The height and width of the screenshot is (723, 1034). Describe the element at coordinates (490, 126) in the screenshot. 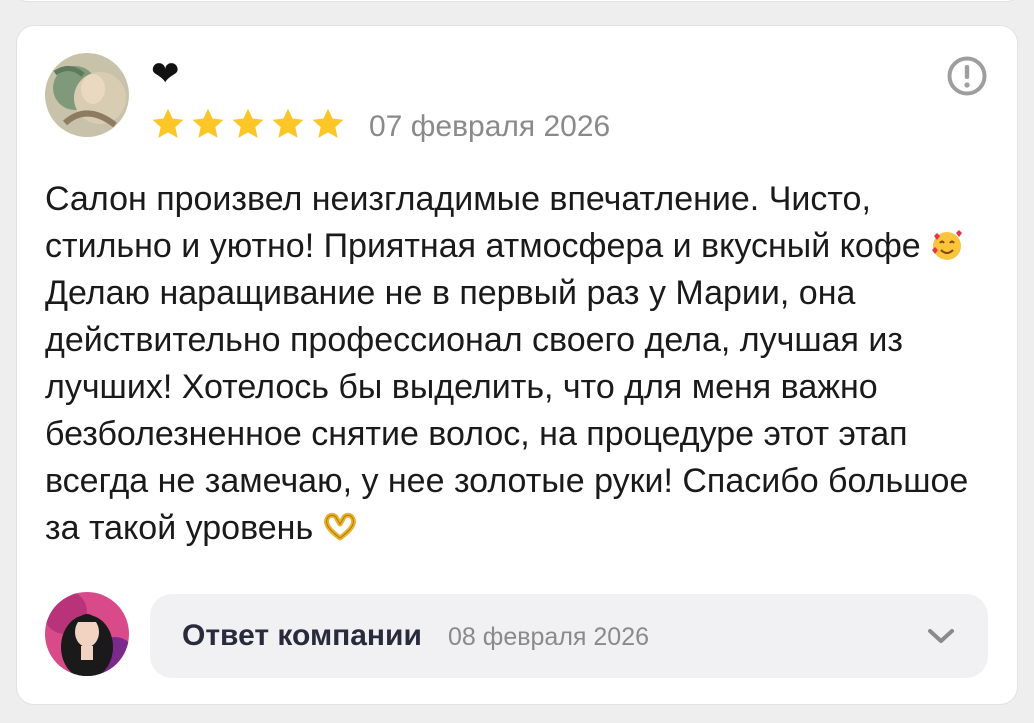

I see `review-date: 07 февраля 2026` at that location.